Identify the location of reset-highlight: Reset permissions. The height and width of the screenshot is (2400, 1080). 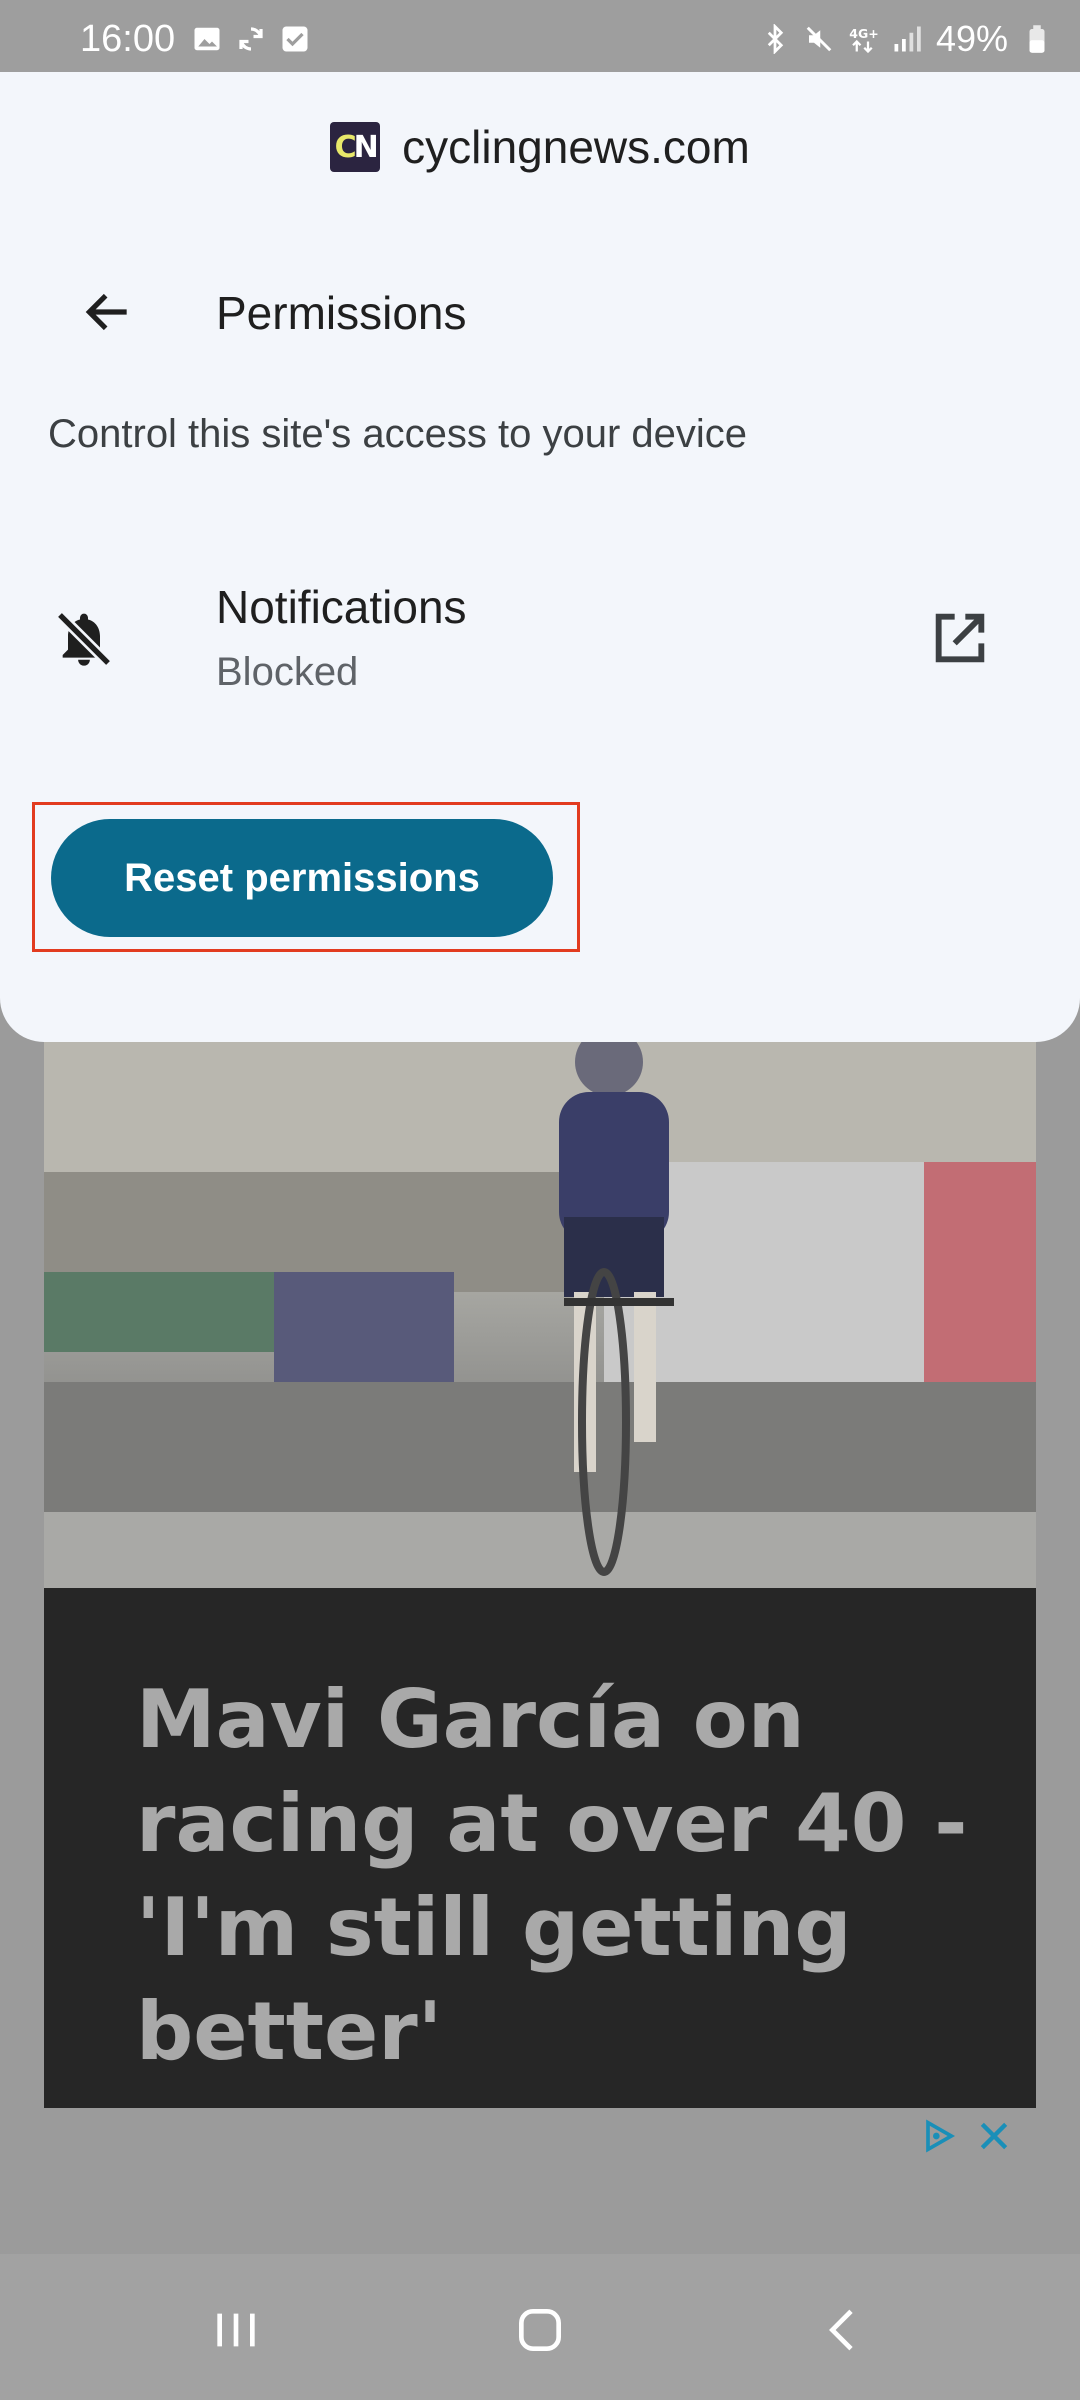
(306, 877).